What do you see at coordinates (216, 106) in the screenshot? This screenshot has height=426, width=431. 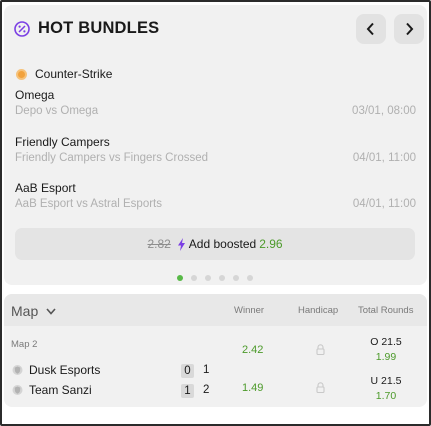 I see `bundle-event-1: Omega Depo vs Omega 03/01, 08:00` at bounding box center [216, 106].